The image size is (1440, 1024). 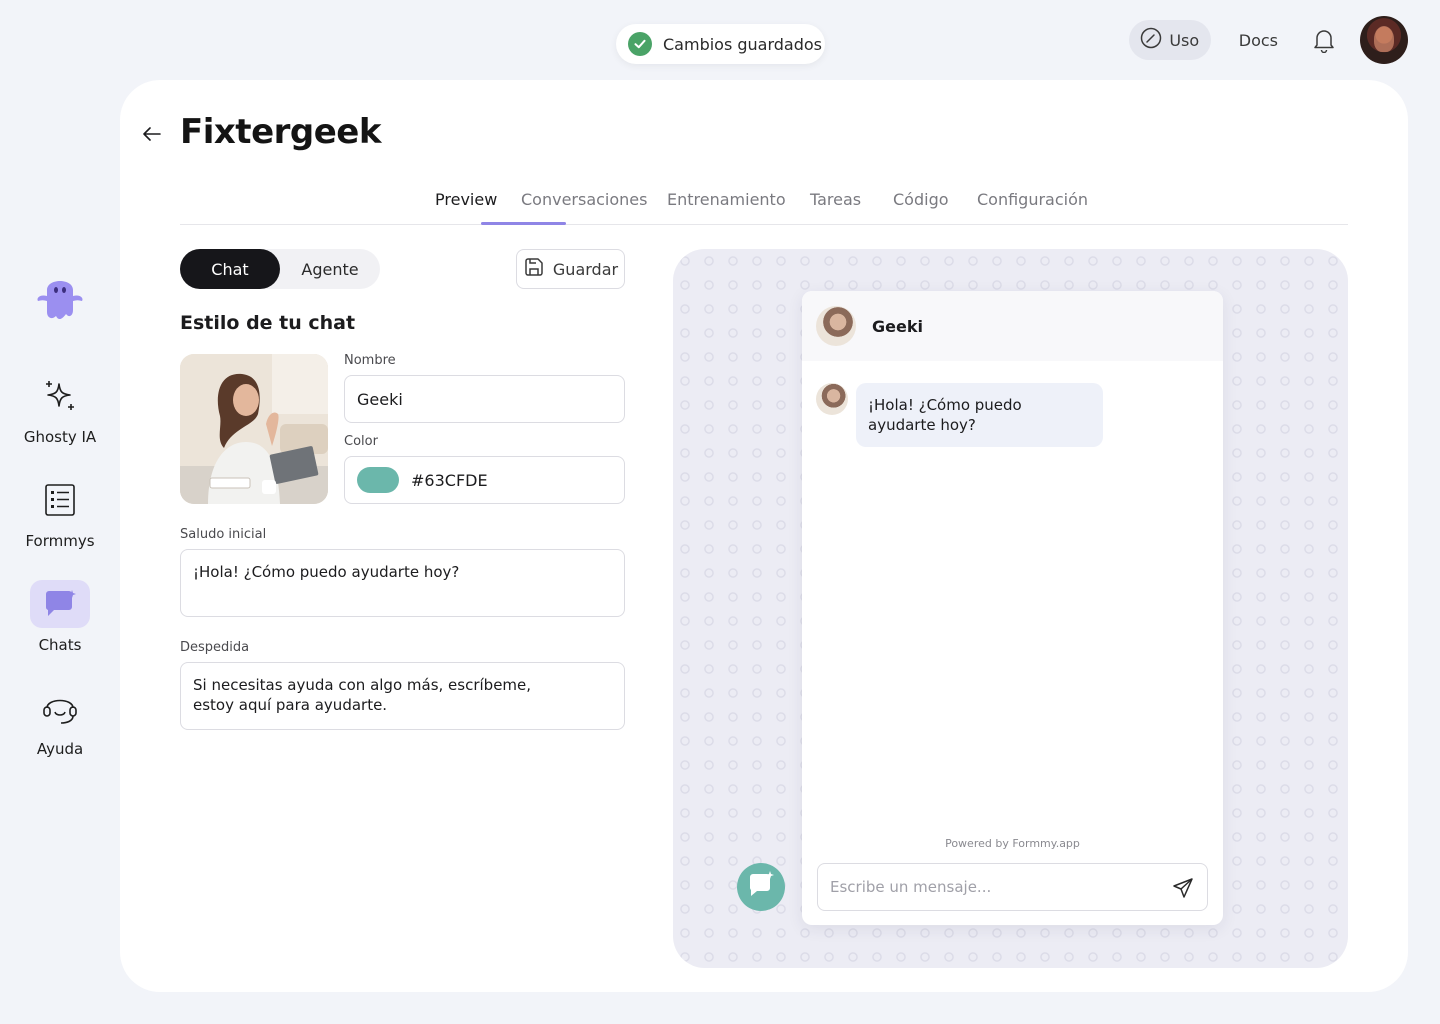 What do you see at coordinates (330, 269) in the screenshot?
I see `agent-mode-option: Agente` at bounding box center [330, 269].